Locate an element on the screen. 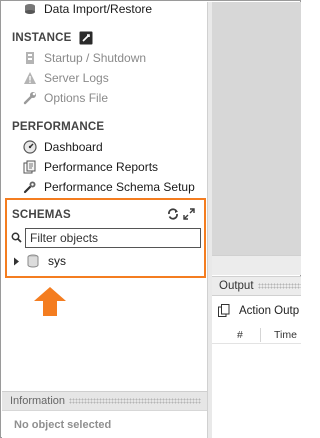 The width and height of the screenshot is (320, 438). information-panel-body: No object selected is located at coordinates (104, 424).